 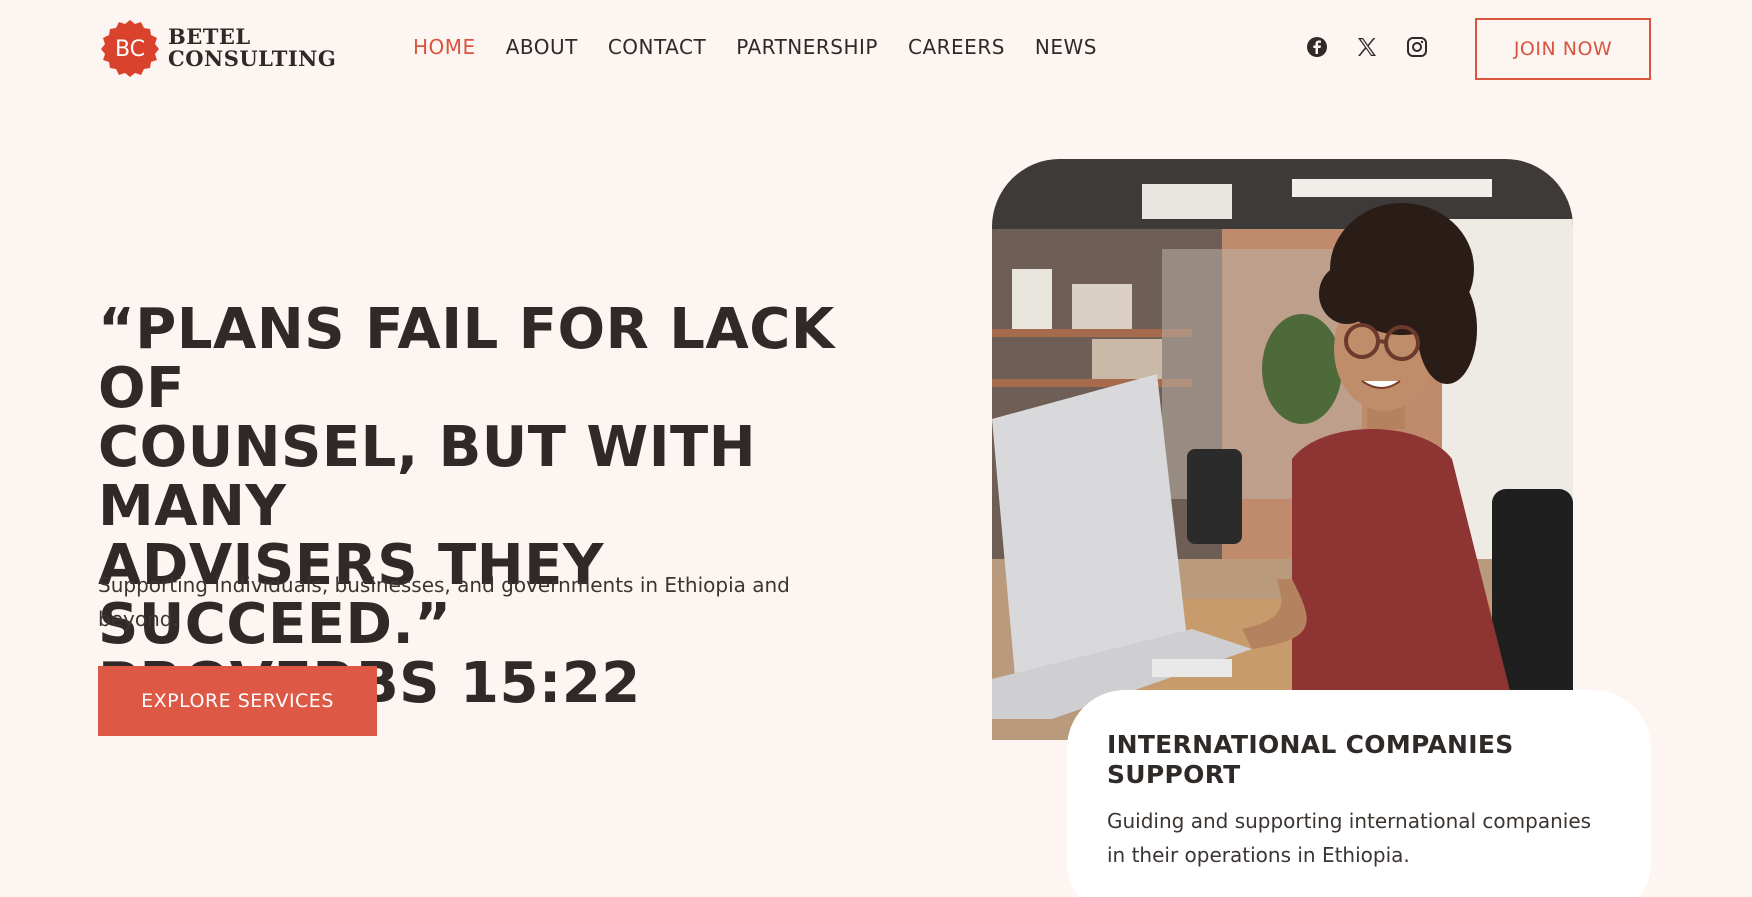 I want to click on nav-home: HOME, so click(x=444, y=47).